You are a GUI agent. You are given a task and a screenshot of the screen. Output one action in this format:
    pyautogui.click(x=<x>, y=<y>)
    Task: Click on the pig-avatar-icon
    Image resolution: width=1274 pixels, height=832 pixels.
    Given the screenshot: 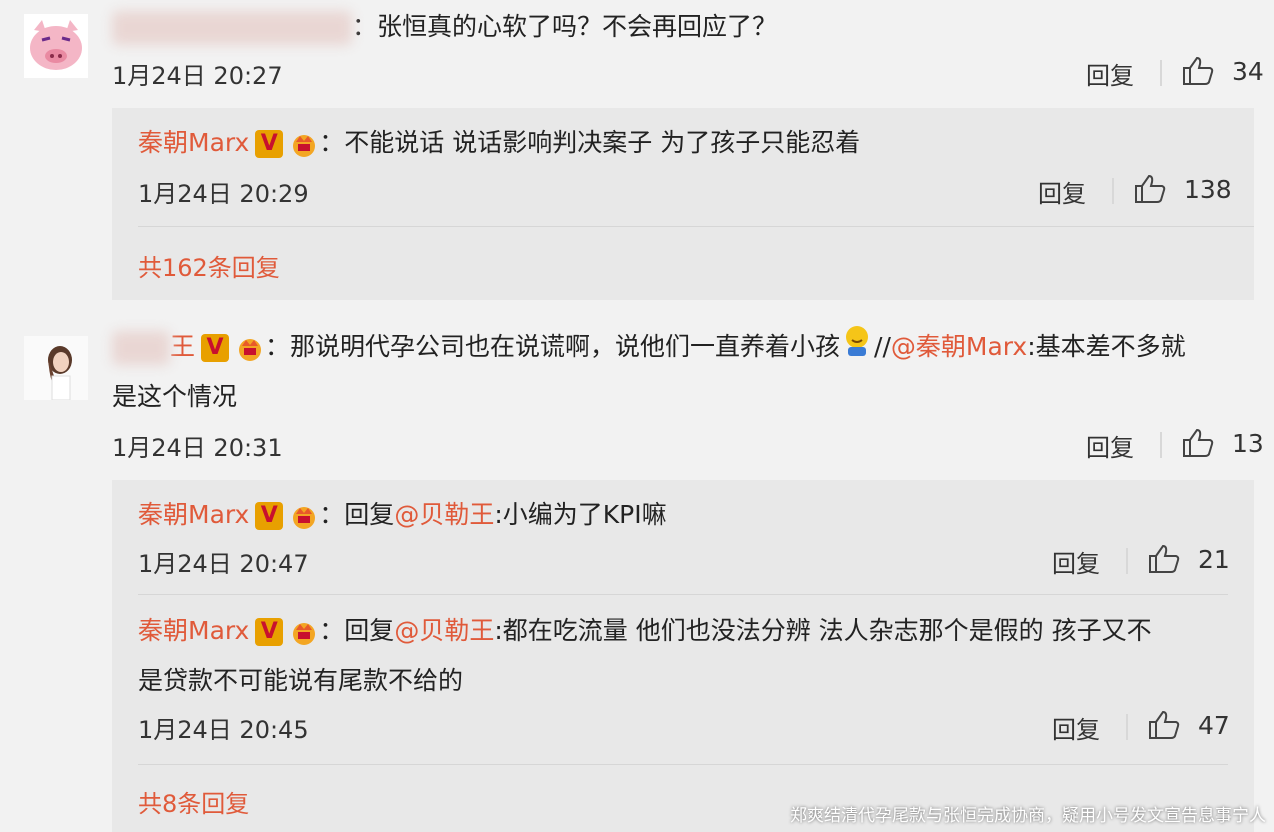 What is the action you would take?
    pyautogui.click(x=56, y=45)
    